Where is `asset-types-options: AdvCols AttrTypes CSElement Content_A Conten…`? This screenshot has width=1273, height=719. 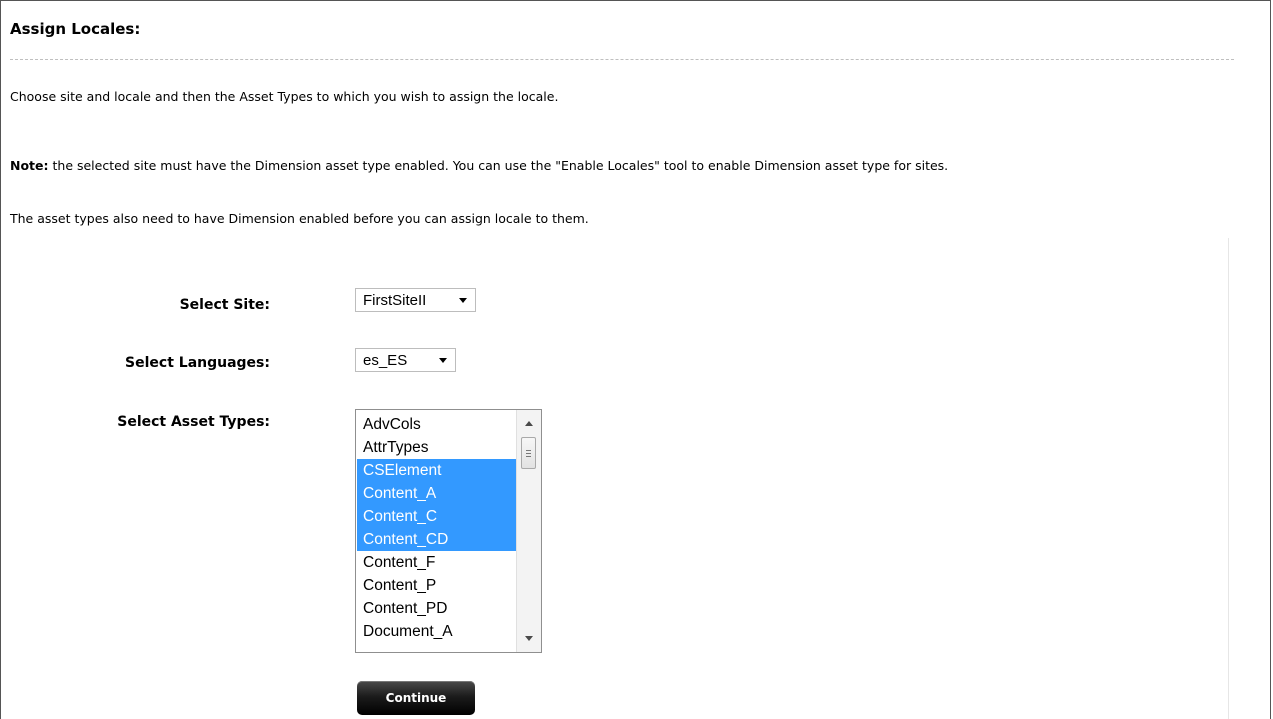
asset-types-options: AdvCols AttrTypes CSElement Content_A Conten… is located at coordinates (436, 528).